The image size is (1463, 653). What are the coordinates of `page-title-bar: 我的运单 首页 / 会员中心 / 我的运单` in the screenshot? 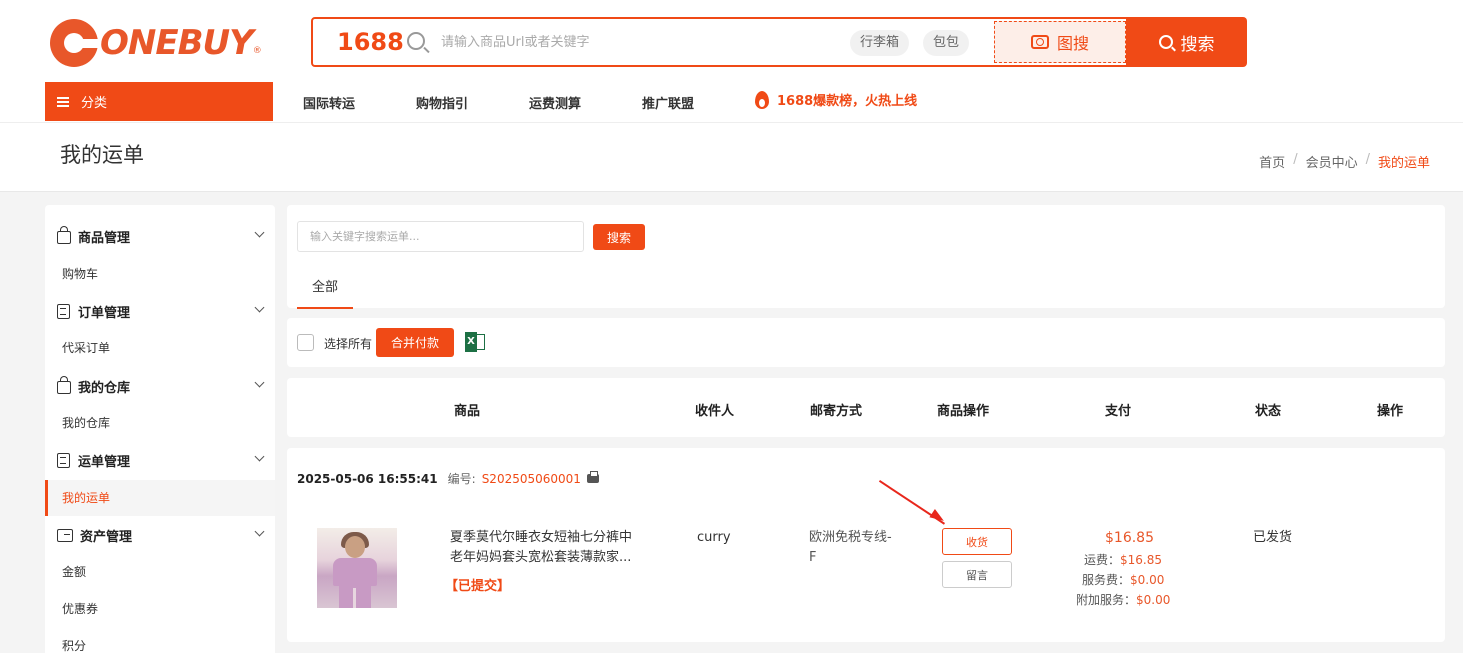 It's located at (731, 157).